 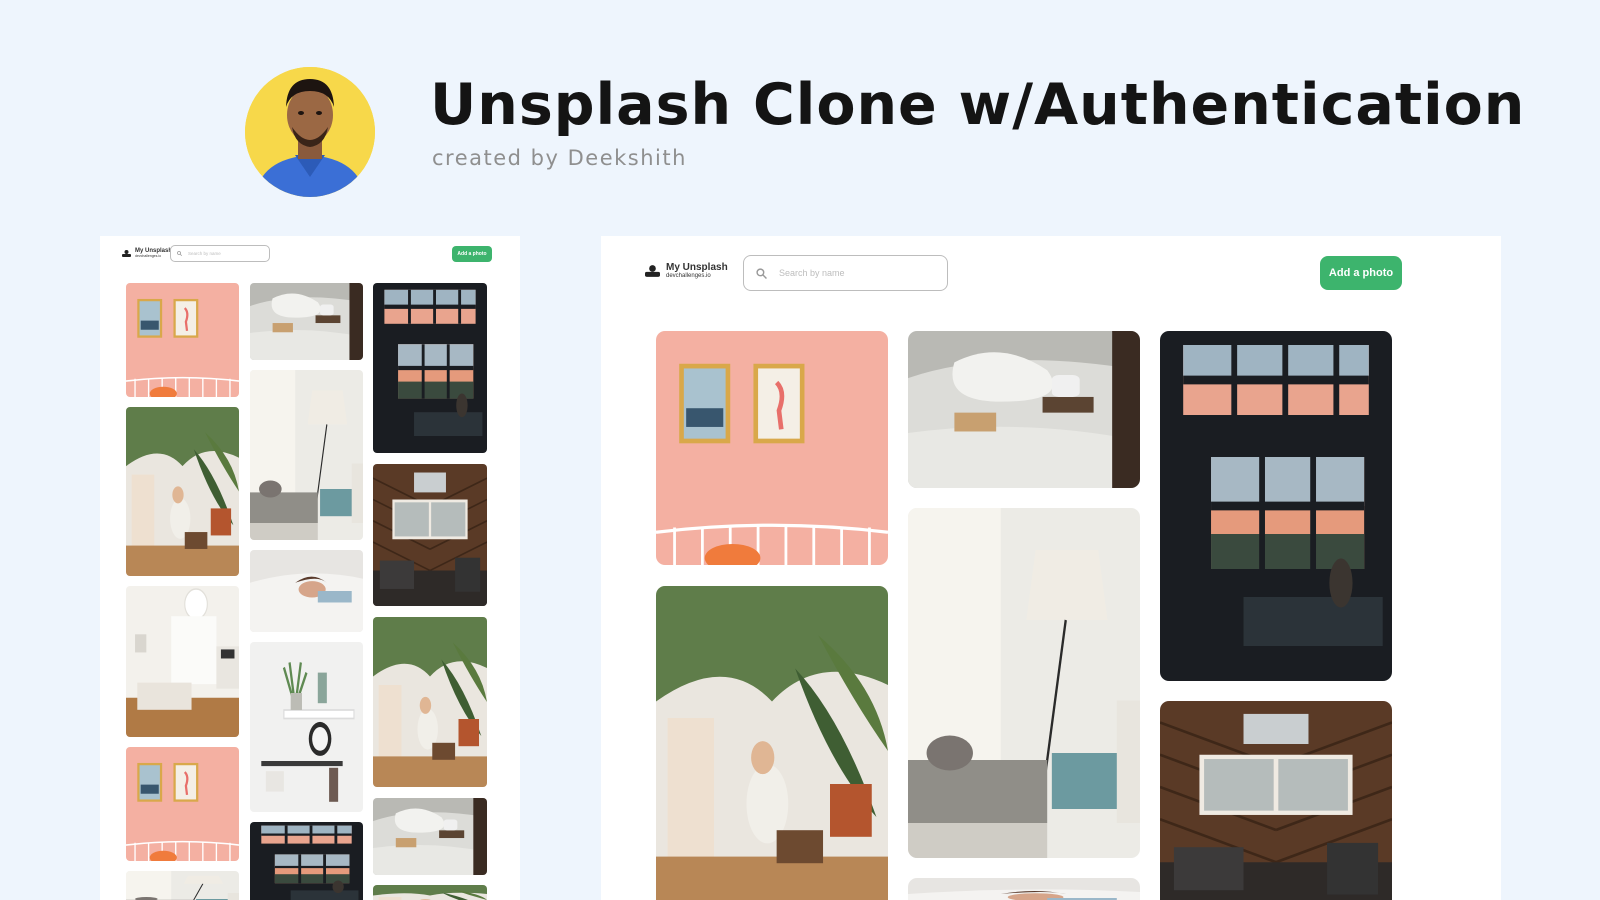 What do you see at coordinates (310, 132) in the screenshot?
I see `creator-avatar` at bounding box center [310, 132].